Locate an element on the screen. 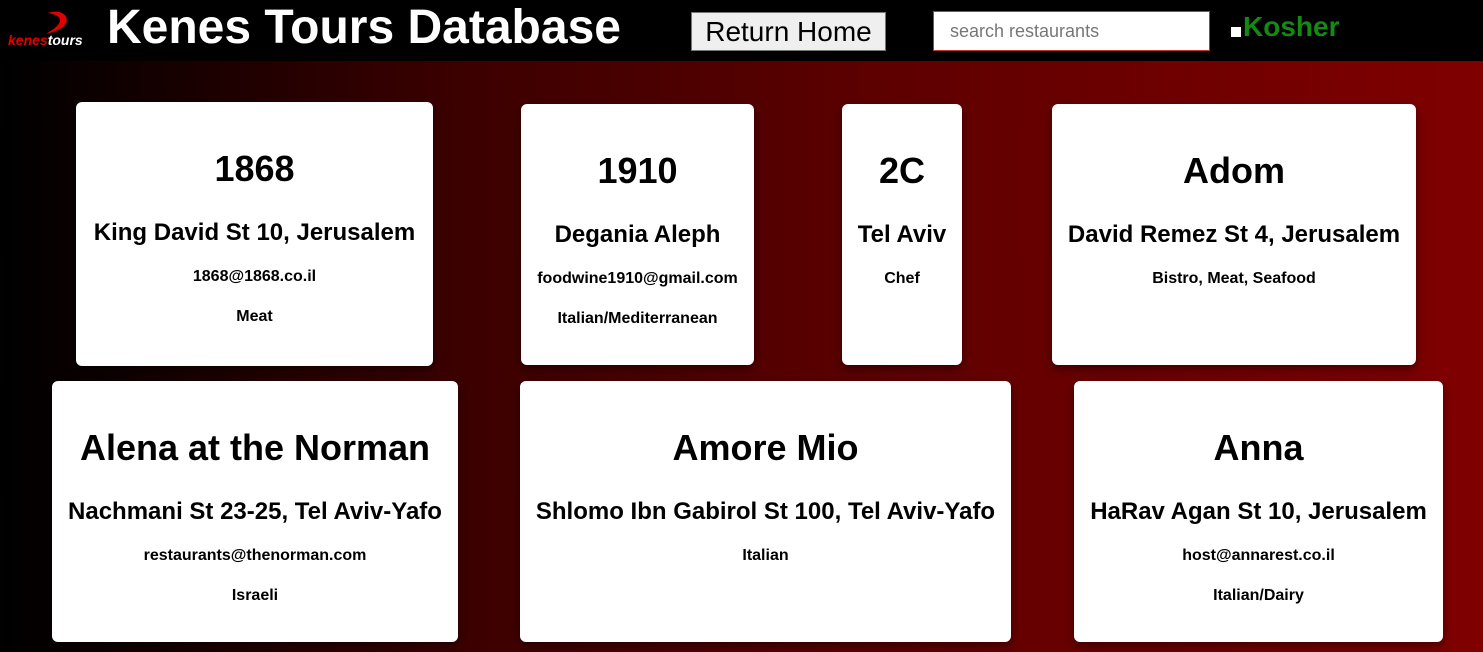 Image resolution: width=1483 pixels, height=652 pixels. restaurant-address: Shlomo Ibn Gabirol St 100, Tel Aviv-Yafo is located at coordinates (765, 511).